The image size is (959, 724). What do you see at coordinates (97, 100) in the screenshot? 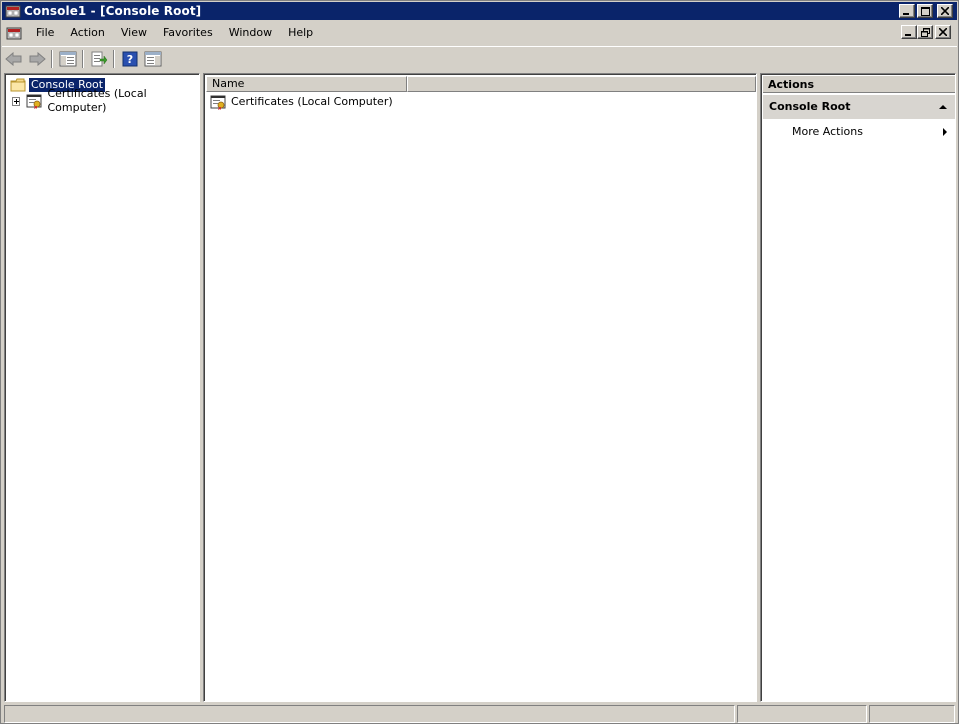
I see `tree-item-label: Certificates (Local Computer)` at bounding box center [97, 100].